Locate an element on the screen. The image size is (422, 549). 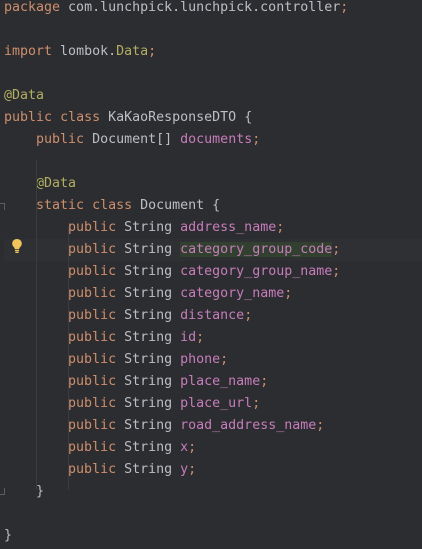
code-token: Data is located at coordinates (132, 51).